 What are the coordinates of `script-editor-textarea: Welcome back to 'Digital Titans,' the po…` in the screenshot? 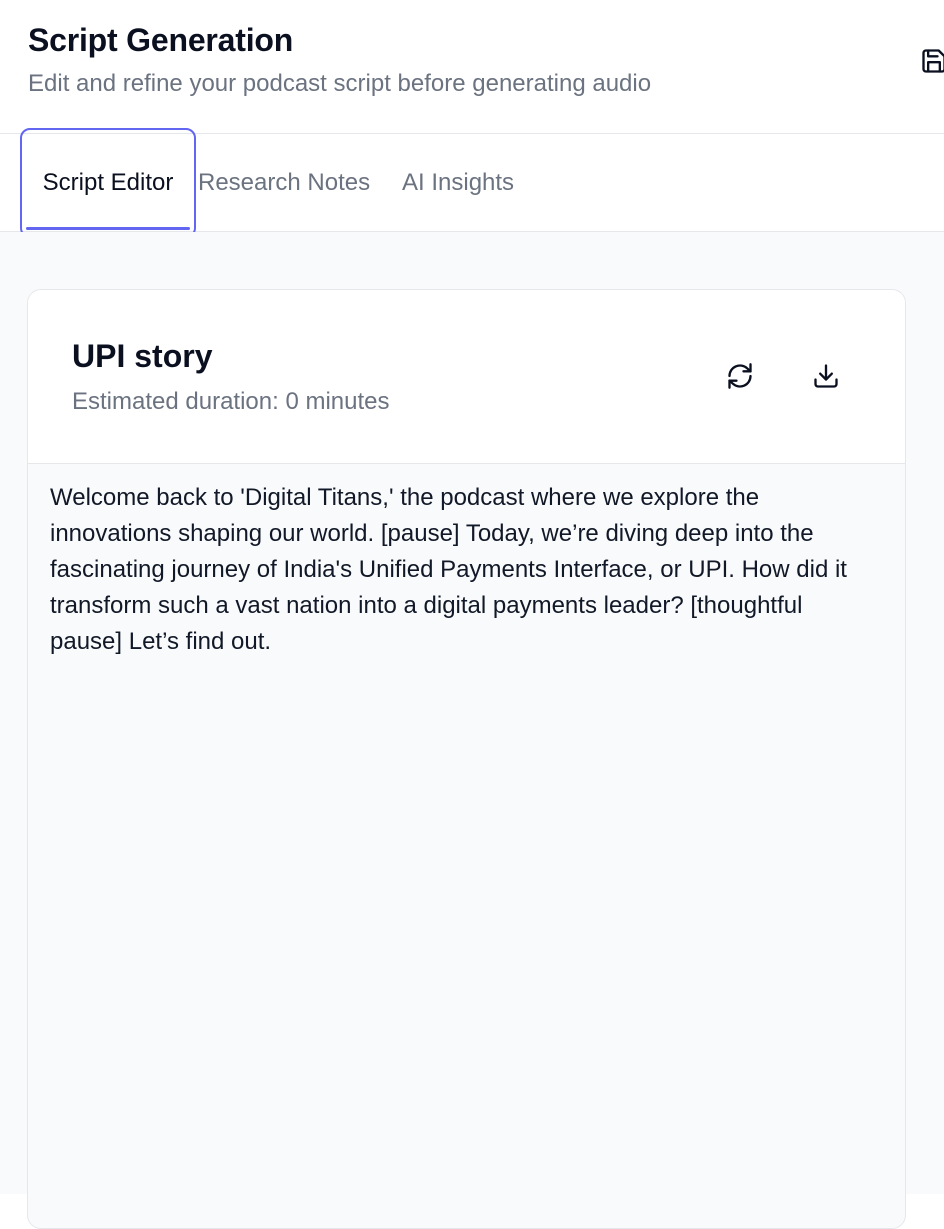 It's located at (465, 570).